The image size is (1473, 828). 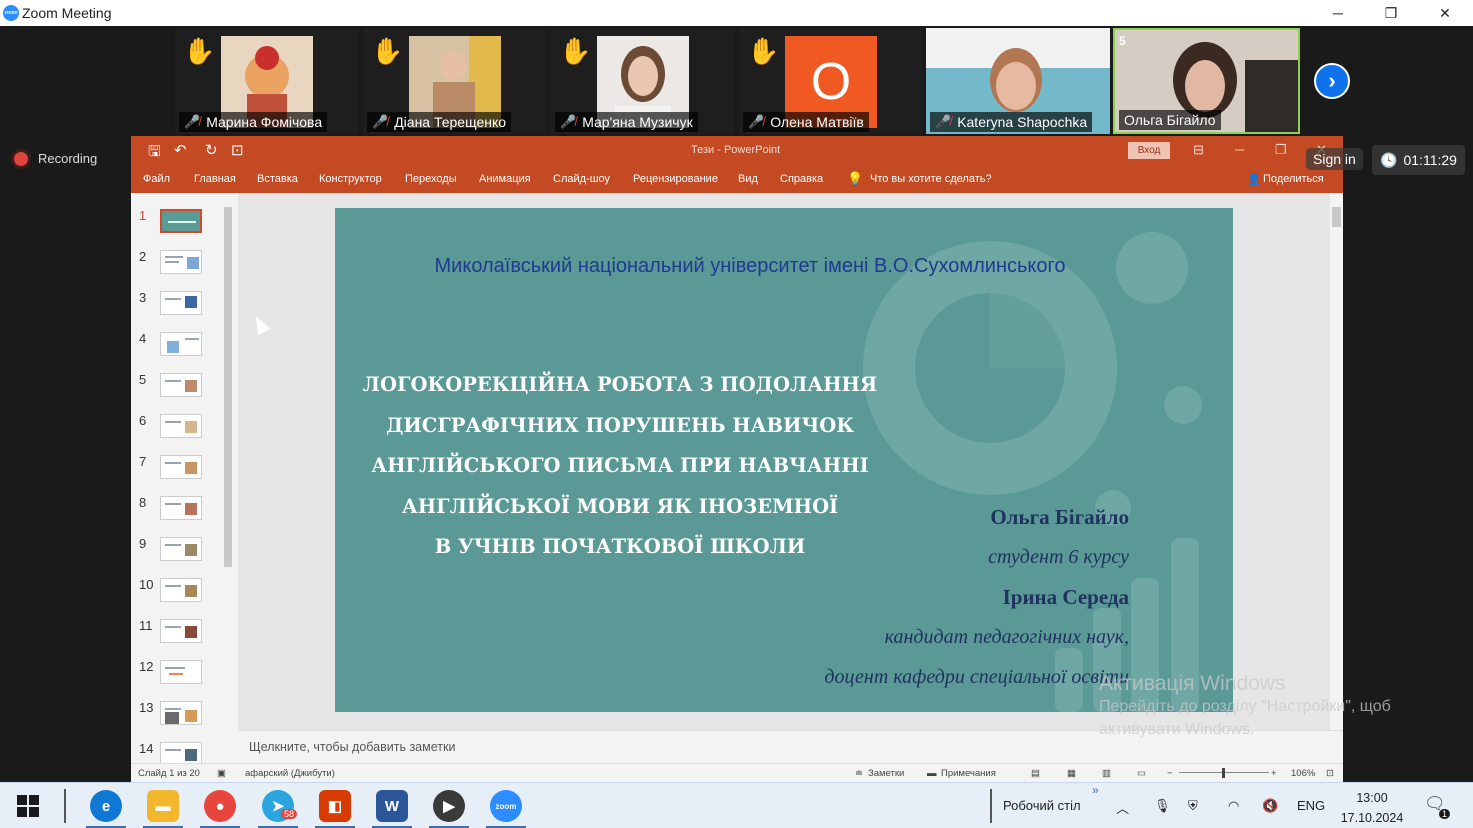 I want to click on taskbar-divider, so click(x=65, y=806).